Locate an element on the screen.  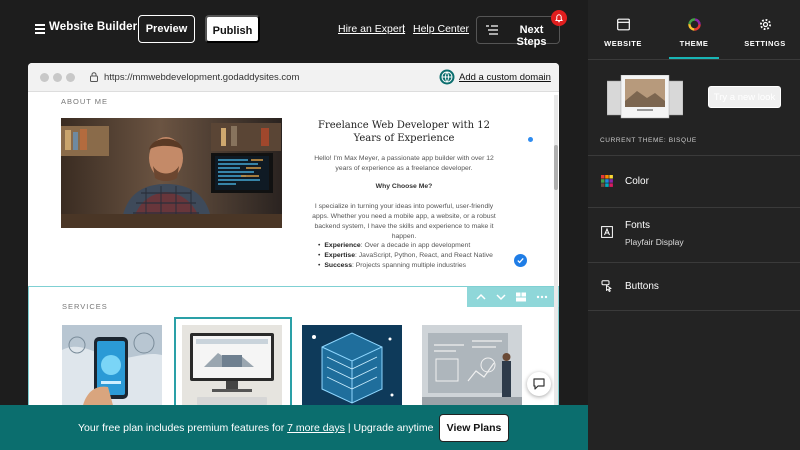
globe-icon is located at coordinates (447, 77).